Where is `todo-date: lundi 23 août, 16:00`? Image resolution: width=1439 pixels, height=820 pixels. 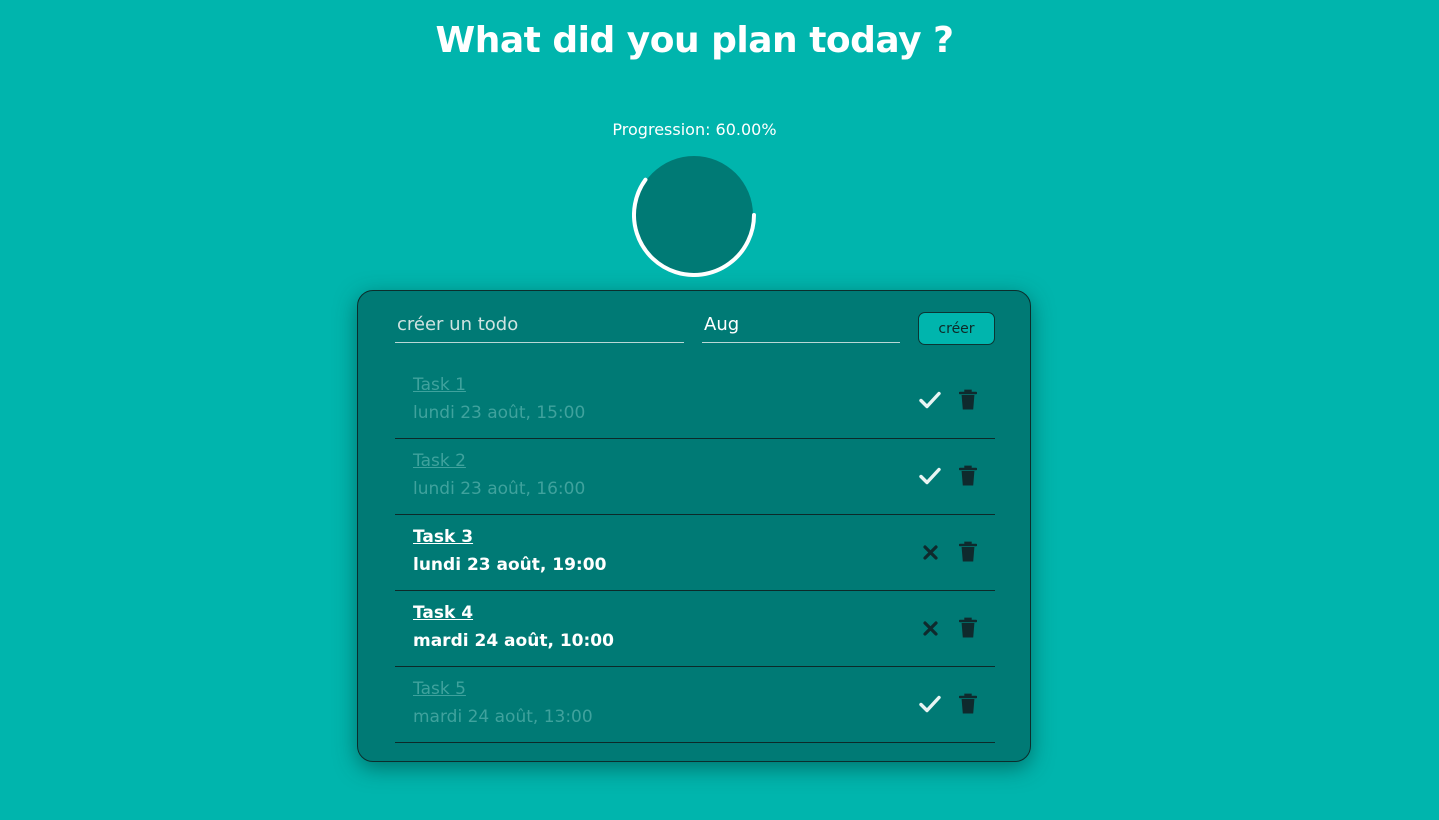
todo-date: lundi 23 août, 16:00 is located at coordinates (499, 489).